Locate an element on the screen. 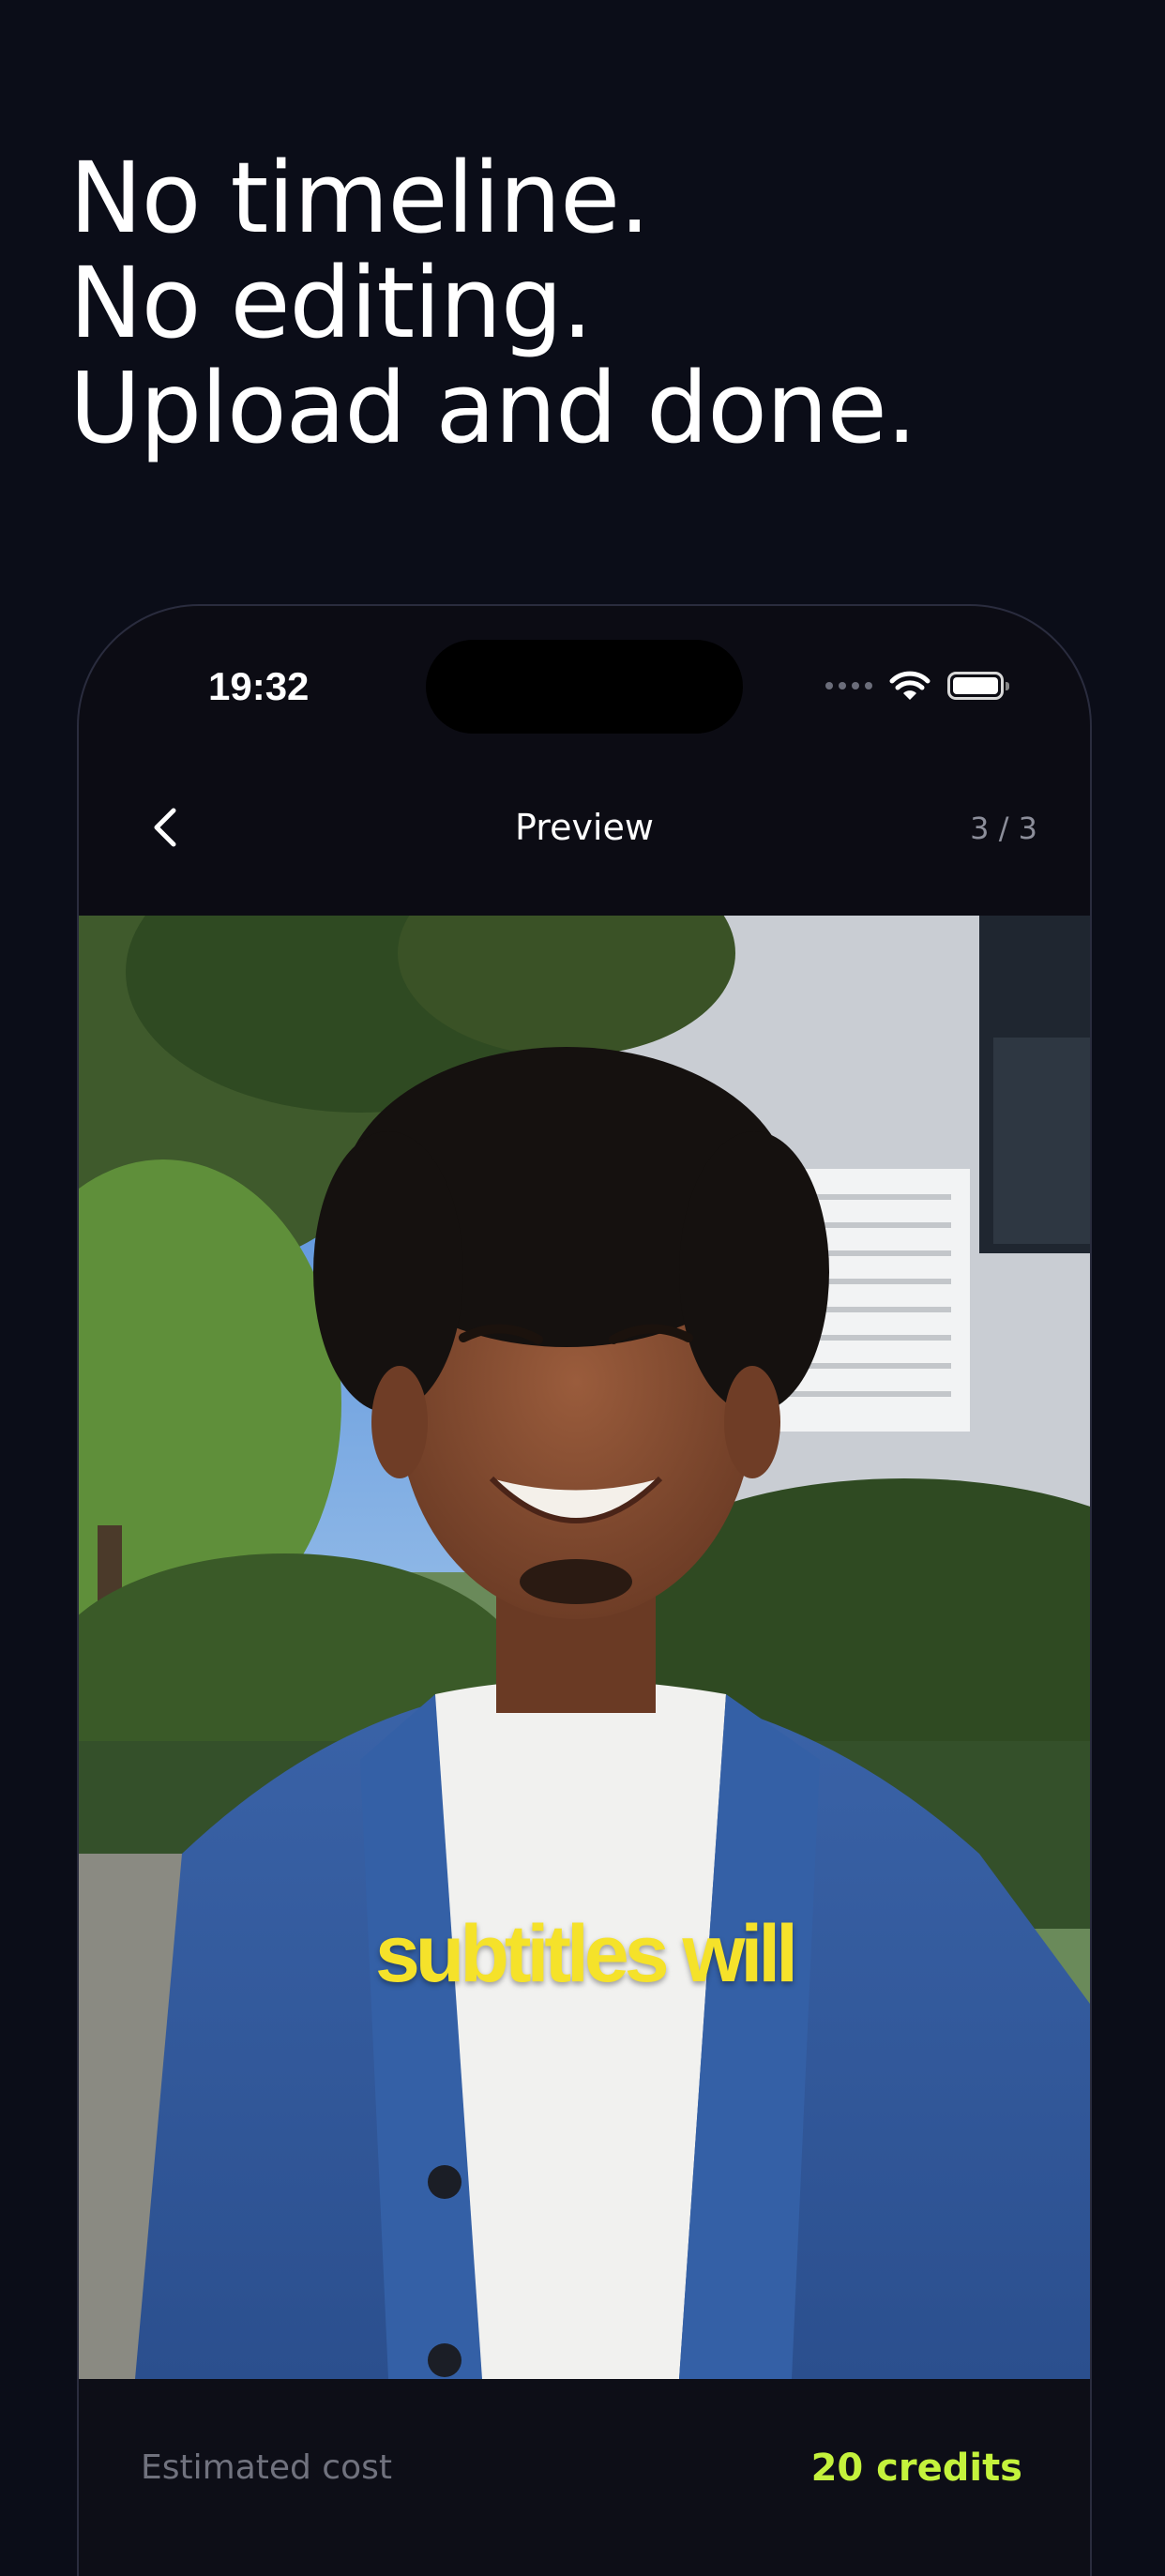 This screenshot has width=1165, height=2576. estimated-cost-label: Estimated cost is located at coordinates (266, 2467).